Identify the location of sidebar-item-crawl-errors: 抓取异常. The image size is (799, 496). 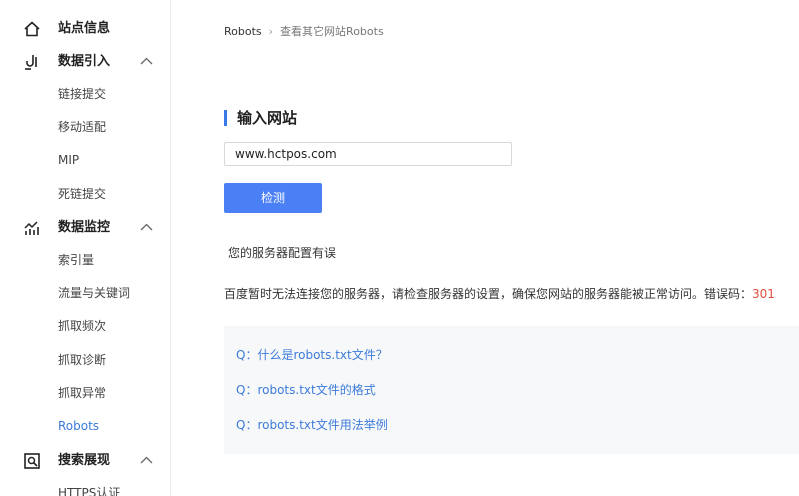
(82, 393).